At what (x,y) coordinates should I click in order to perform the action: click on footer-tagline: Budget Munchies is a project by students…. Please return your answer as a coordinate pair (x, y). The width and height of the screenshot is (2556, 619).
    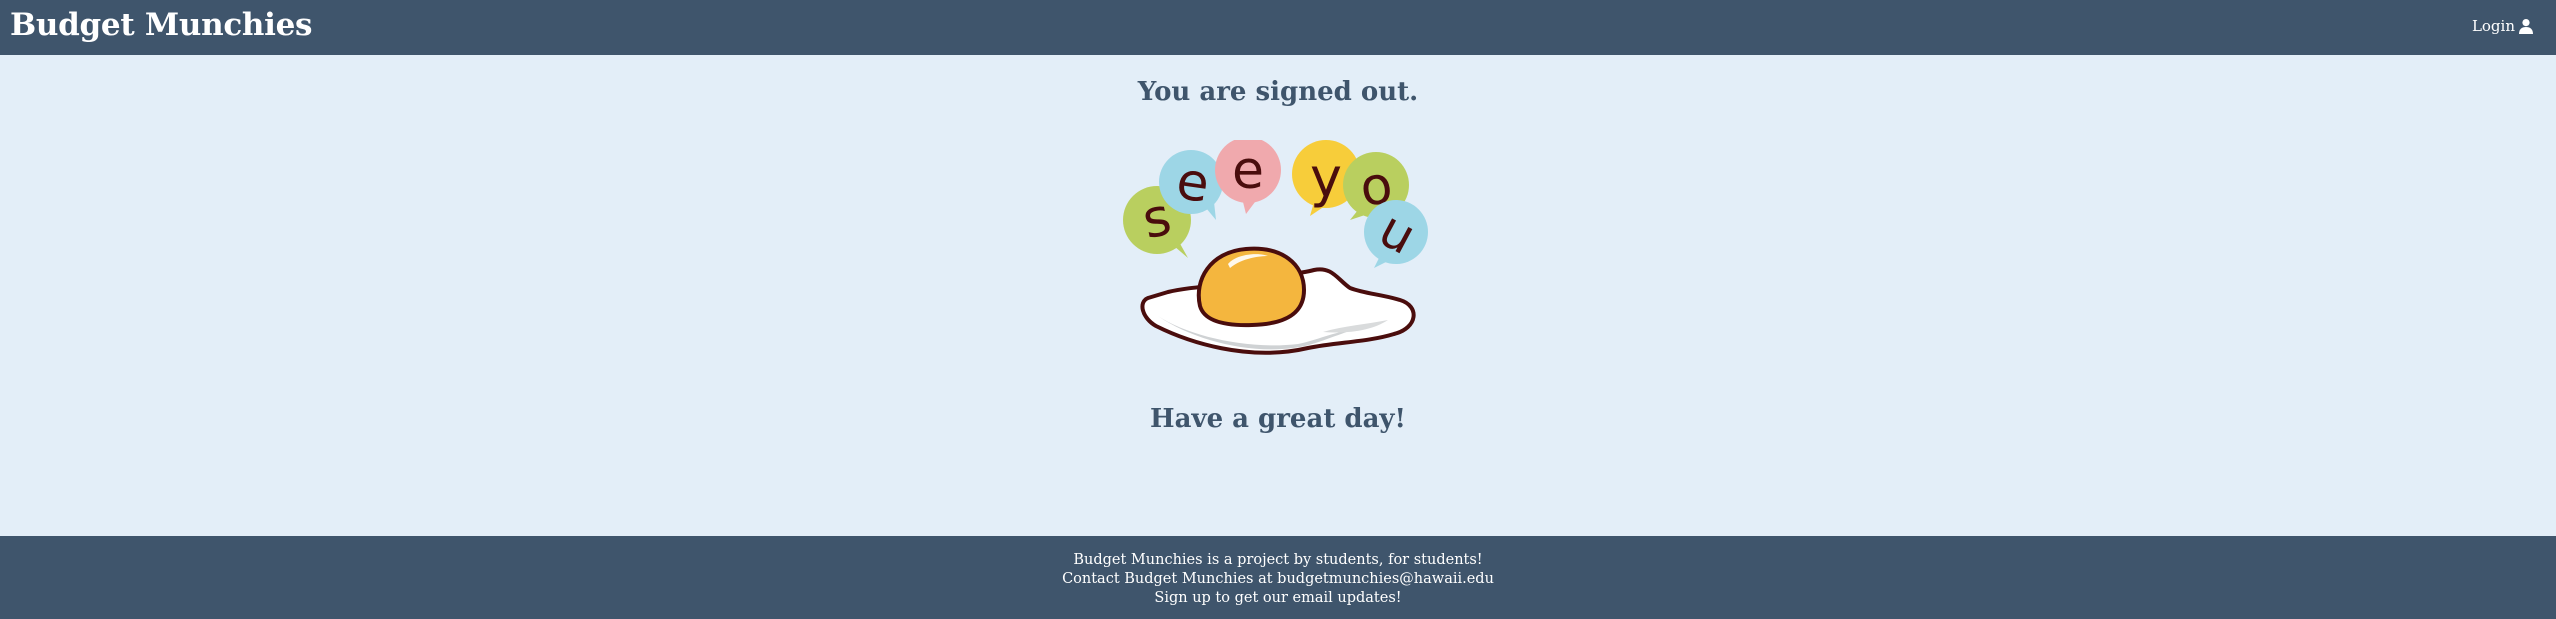
    Looking at the image, I should click on (1278, 560).